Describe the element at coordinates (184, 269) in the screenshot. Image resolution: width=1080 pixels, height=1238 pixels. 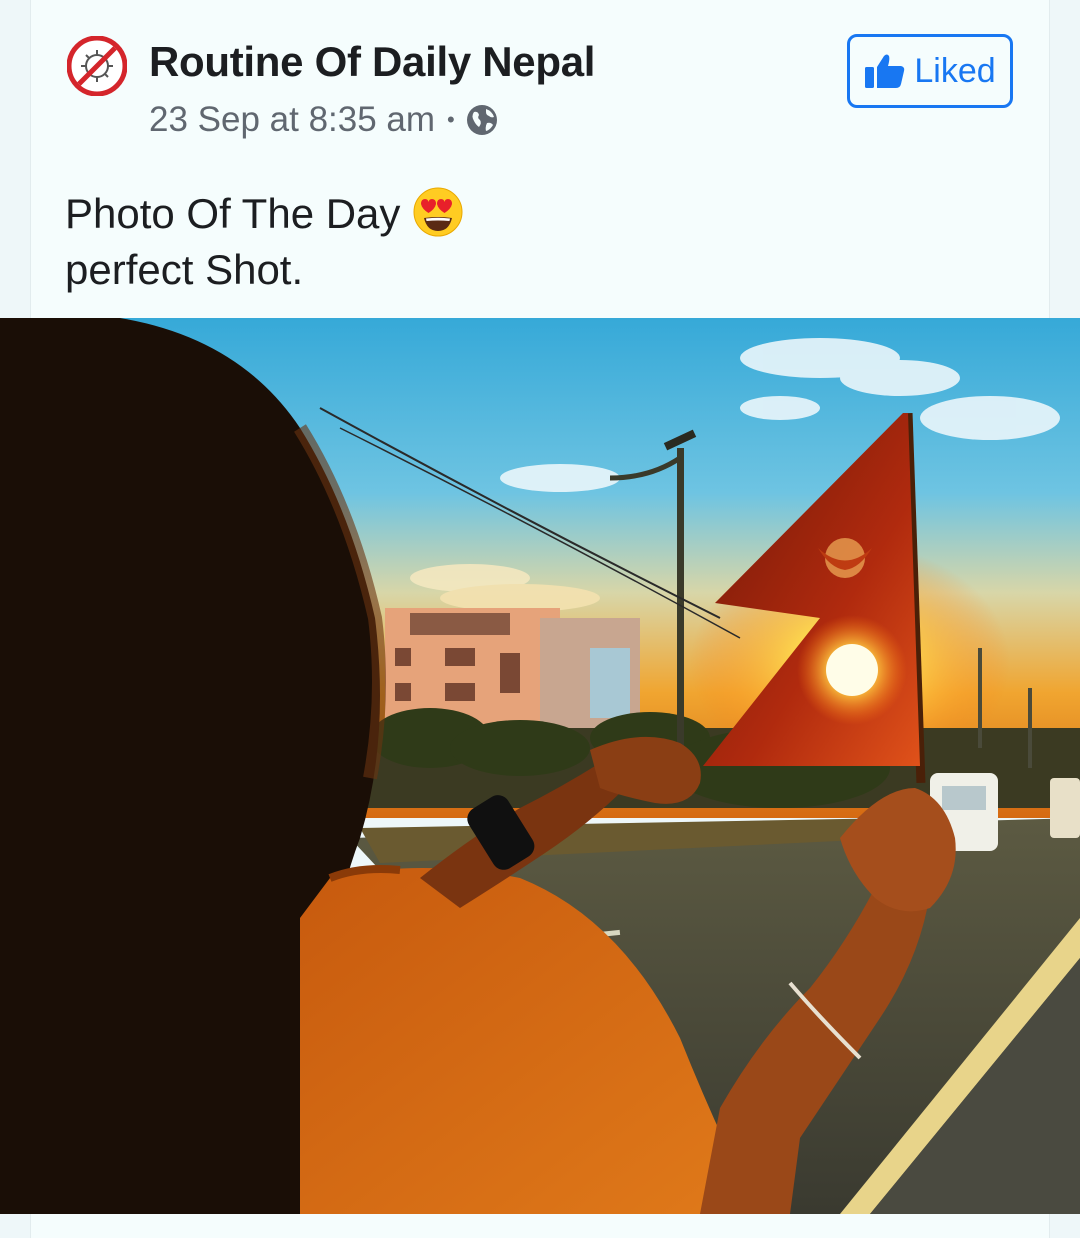
I see `post-text-line2: perfect Shot.` at that location.